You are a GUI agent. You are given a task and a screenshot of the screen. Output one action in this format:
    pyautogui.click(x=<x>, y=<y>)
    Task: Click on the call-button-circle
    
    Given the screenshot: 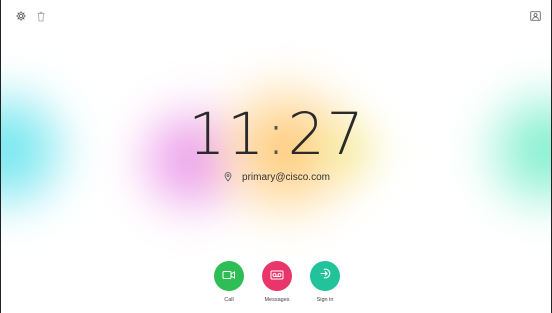 What is the action you would take?
    pyautogui.click(x=229, y=276)
    